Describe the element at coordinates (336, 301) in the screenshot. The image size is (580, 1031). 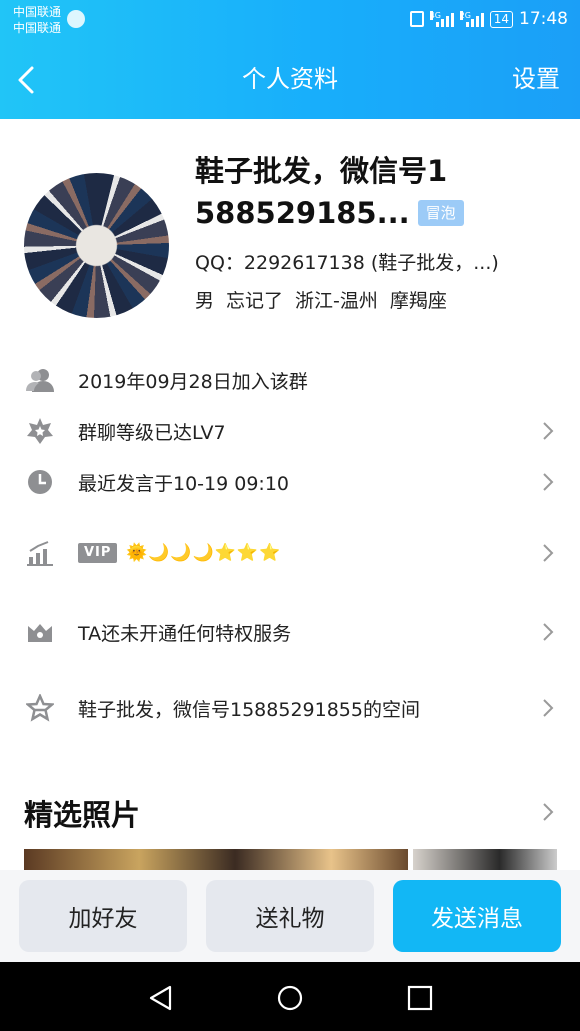
I see `location: 浙江-温州` at that location.